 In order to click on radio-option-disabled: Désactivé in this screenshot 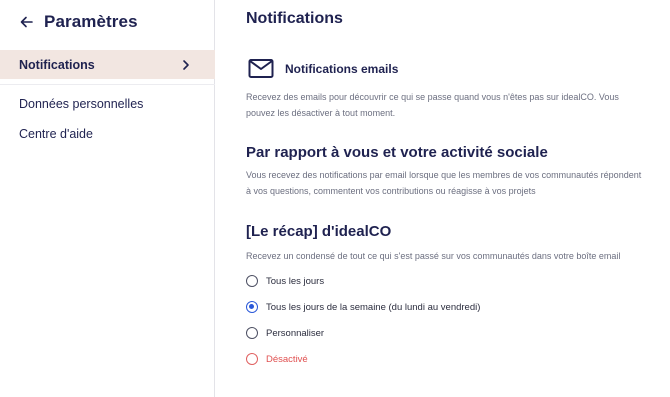, I will do `click(277, 359)`.